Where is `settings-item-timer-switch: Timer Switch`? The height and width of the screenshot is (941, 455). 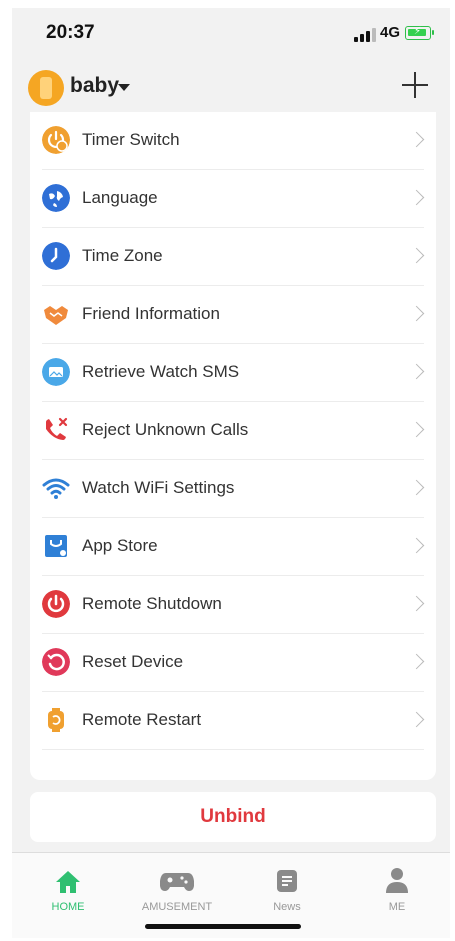
settings-item-timer-switch: Timer Switch is located at coordinates (233, 141).